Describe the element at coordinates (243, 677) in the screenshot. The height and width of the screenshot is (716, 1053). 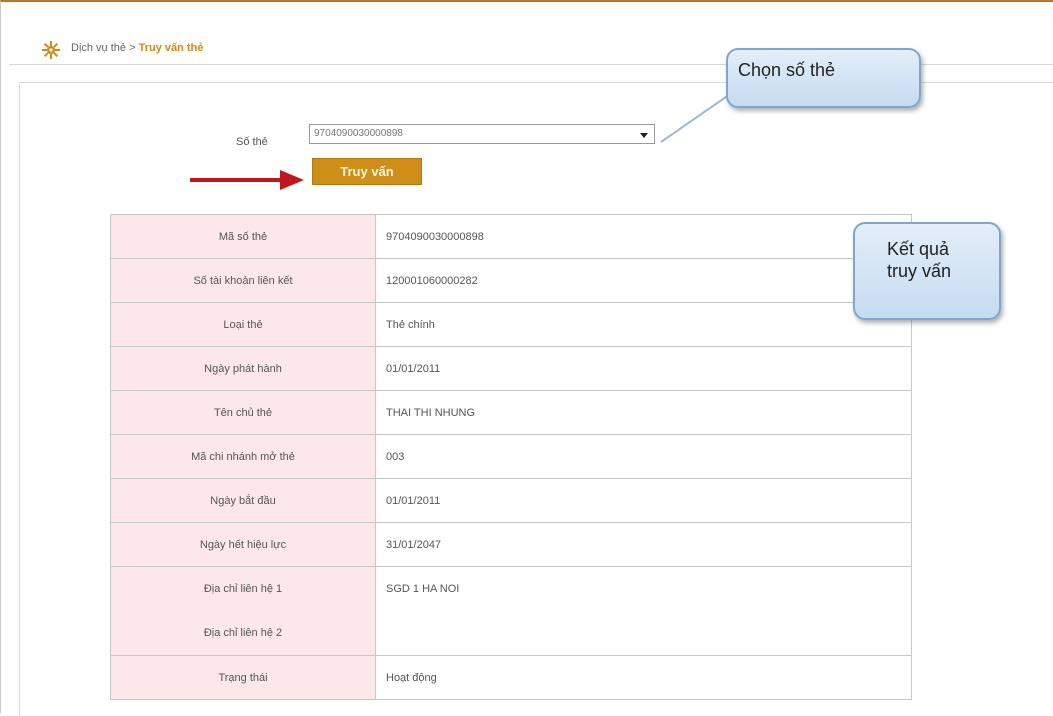
I see `status-label: Trạng thái` at that location.